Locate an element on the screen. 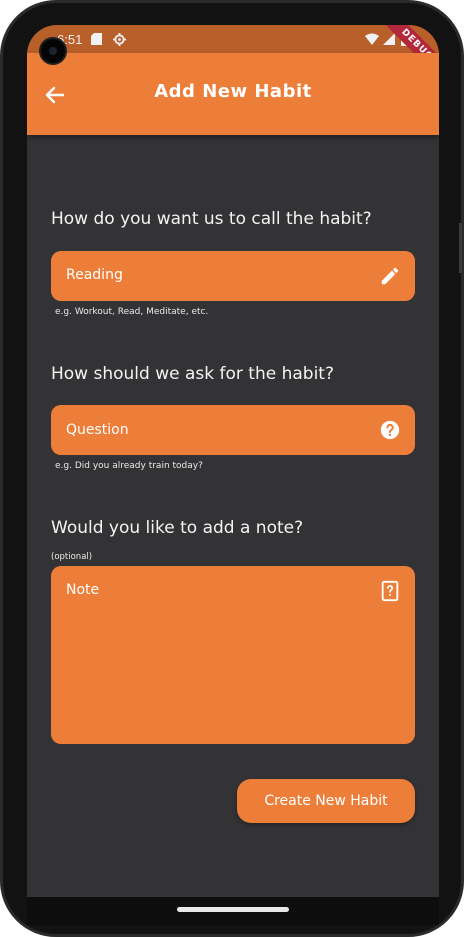  help-circle-icon is located at coordinates (390, 430).